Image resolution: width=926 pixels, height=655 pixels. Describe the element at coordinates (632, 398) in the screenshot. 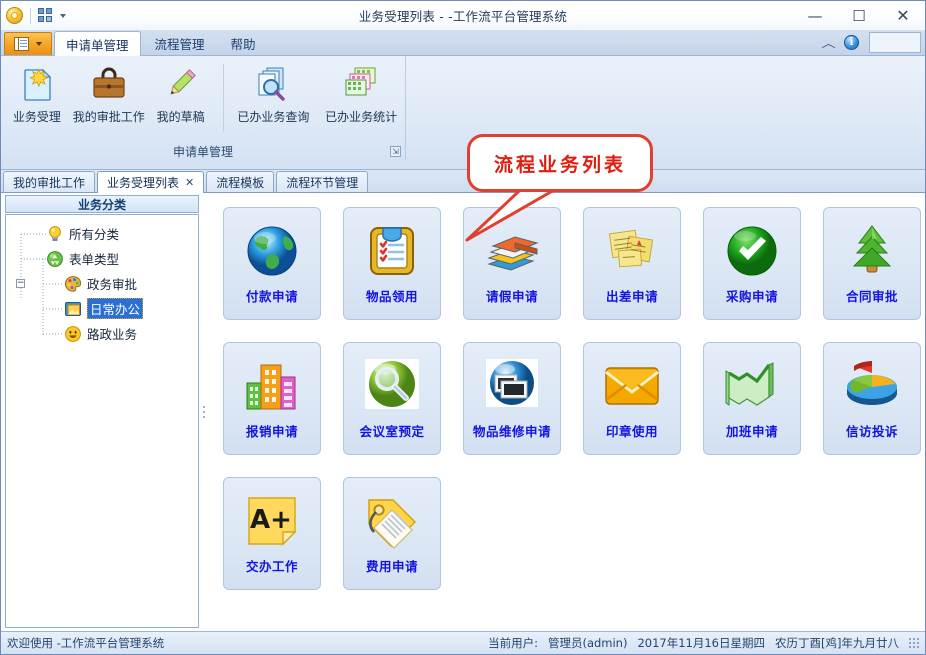

I see `tile-seal-usage: 印章使用` at that location.